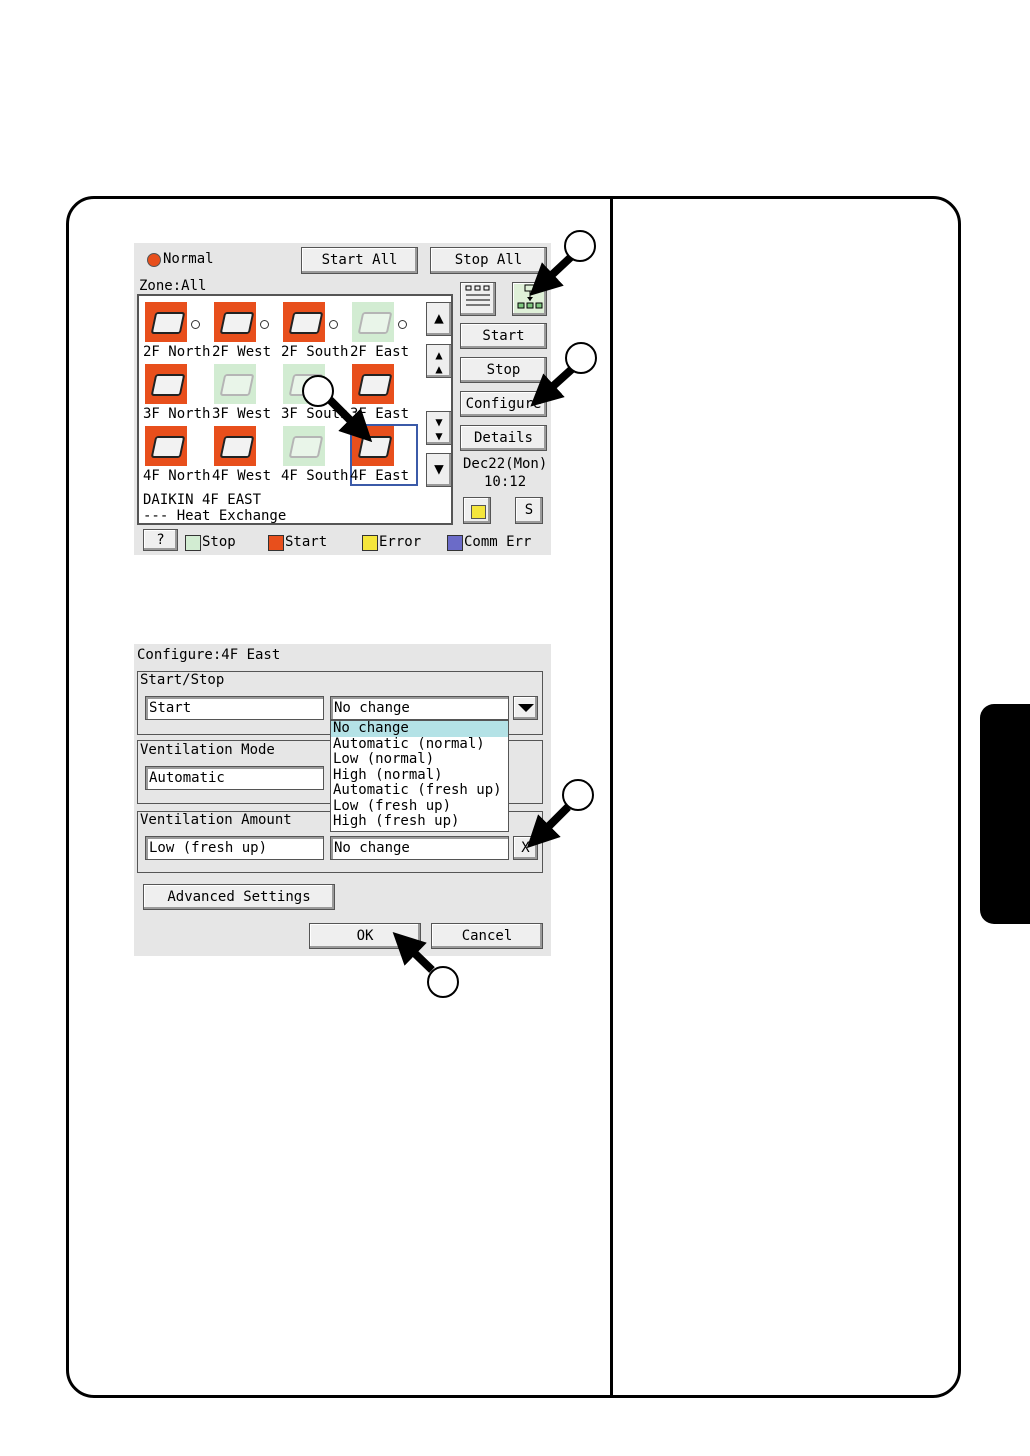  I want to click on dropdown-option: High (normal), so click(419, 775).